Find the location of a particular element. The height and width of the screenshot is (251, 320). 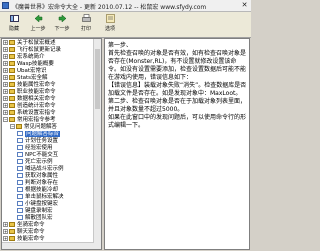

tree-scroll-thumb is located at coordinates (97, 79).